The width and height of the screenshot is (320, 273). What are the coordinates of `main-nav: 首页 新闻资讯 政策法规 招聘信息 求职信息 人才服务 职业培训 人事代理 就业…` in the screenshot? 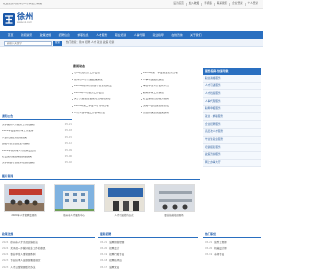 It's located at (131, 35).